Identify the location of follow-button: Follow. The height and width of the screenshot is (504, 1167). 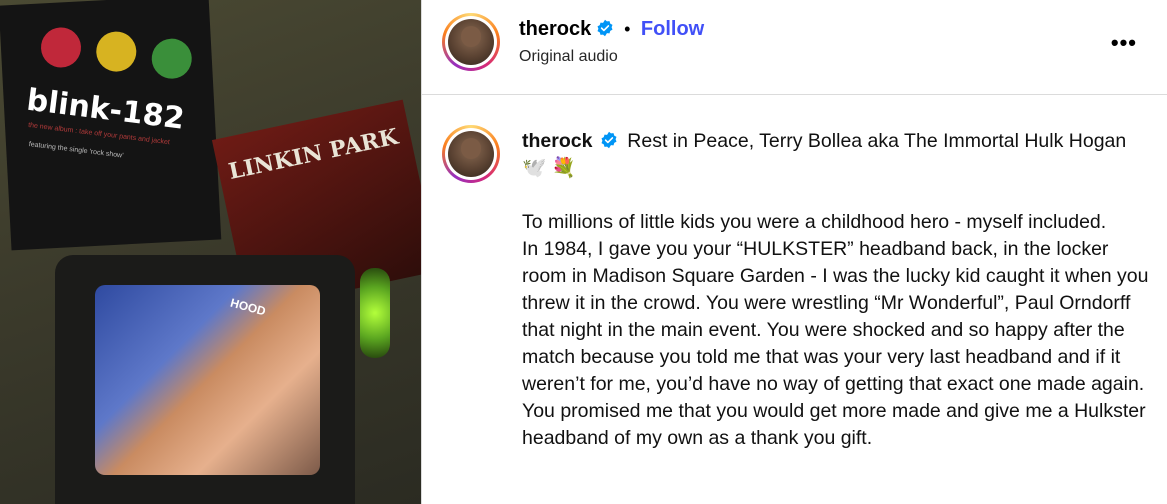
(672, 29).